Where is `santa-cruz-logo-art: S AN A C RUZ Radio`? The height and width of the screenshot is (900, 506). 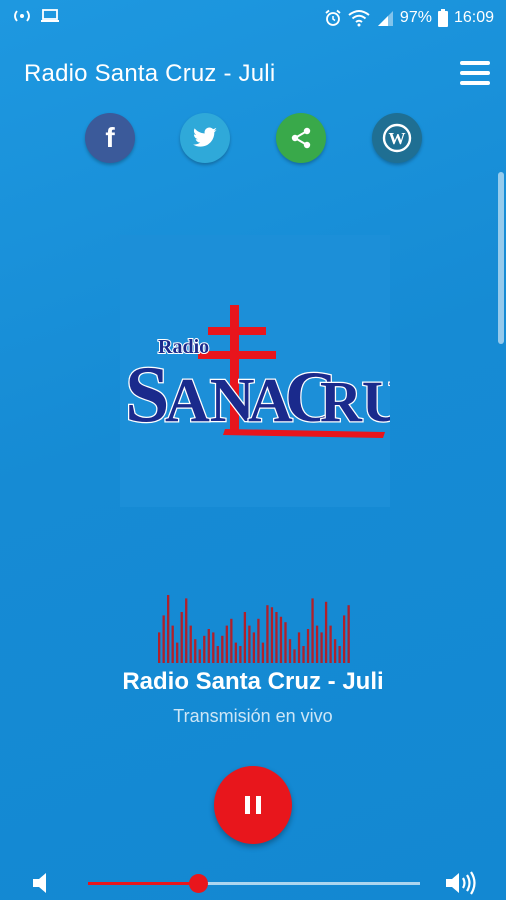 santa-cruz-logo-art: S AN A C RUZ Radio is located at coordinates (257, 372).